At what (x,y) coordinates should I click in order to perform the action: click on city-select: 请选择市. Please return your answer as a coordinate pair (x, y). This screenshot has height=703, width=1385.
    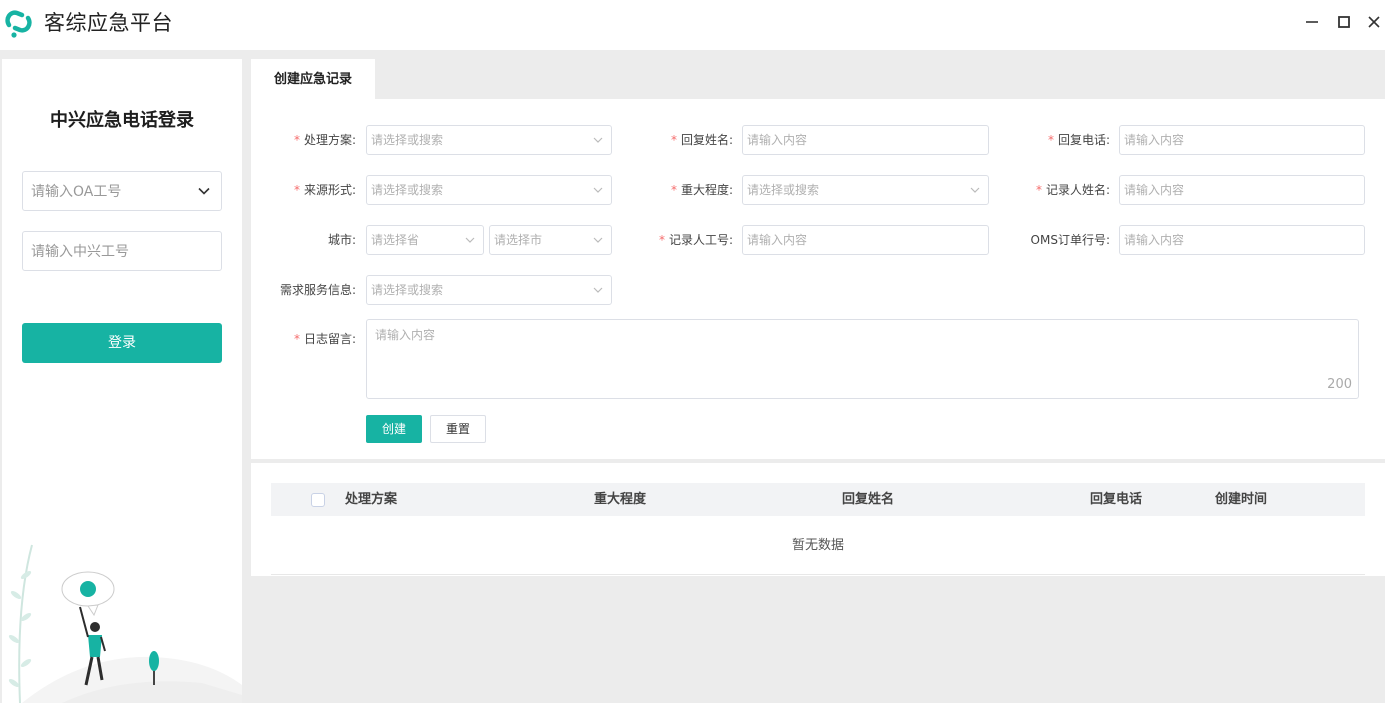
    Looking at the image, I should click on (550, 240).